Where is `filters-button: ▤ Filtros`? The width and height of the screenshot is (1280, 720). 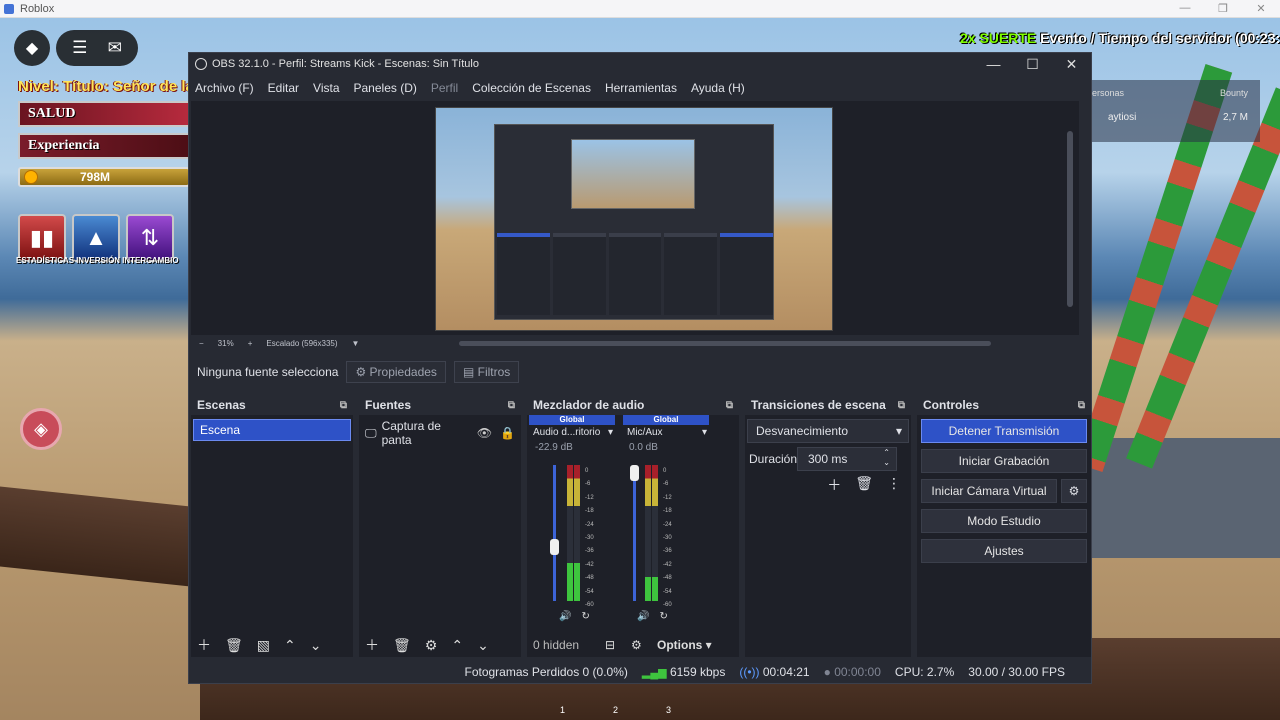 filters-button: ▤ Filtros is located at coordinates (486, 372).